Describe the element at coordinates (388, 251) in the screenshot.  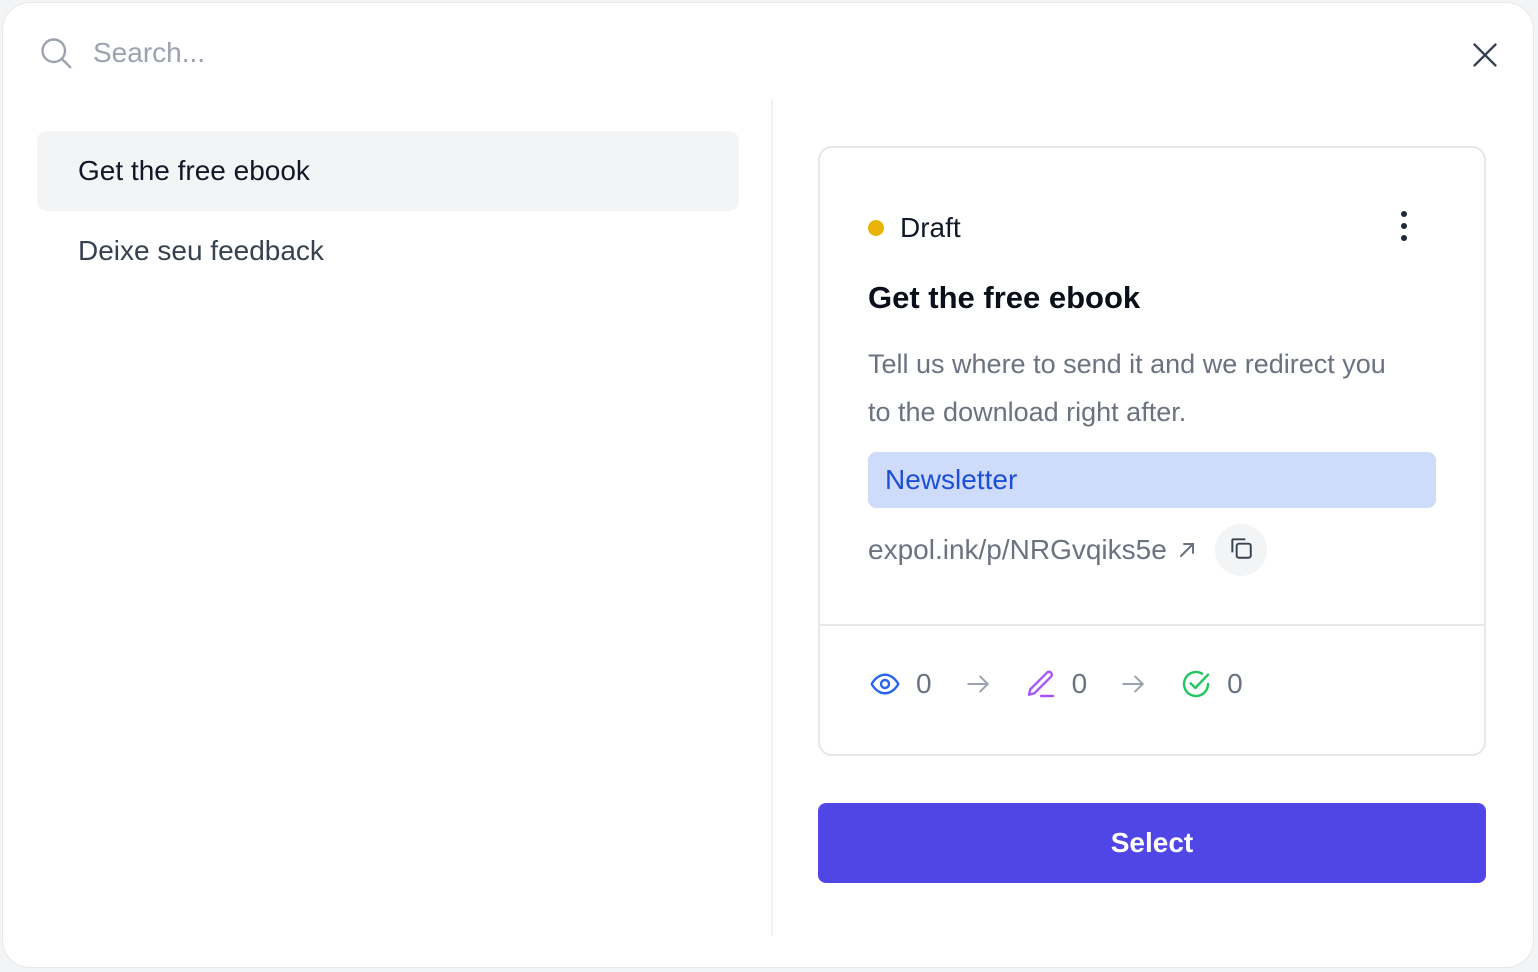
I see `list-item: Deixe seu feedback` at that location.